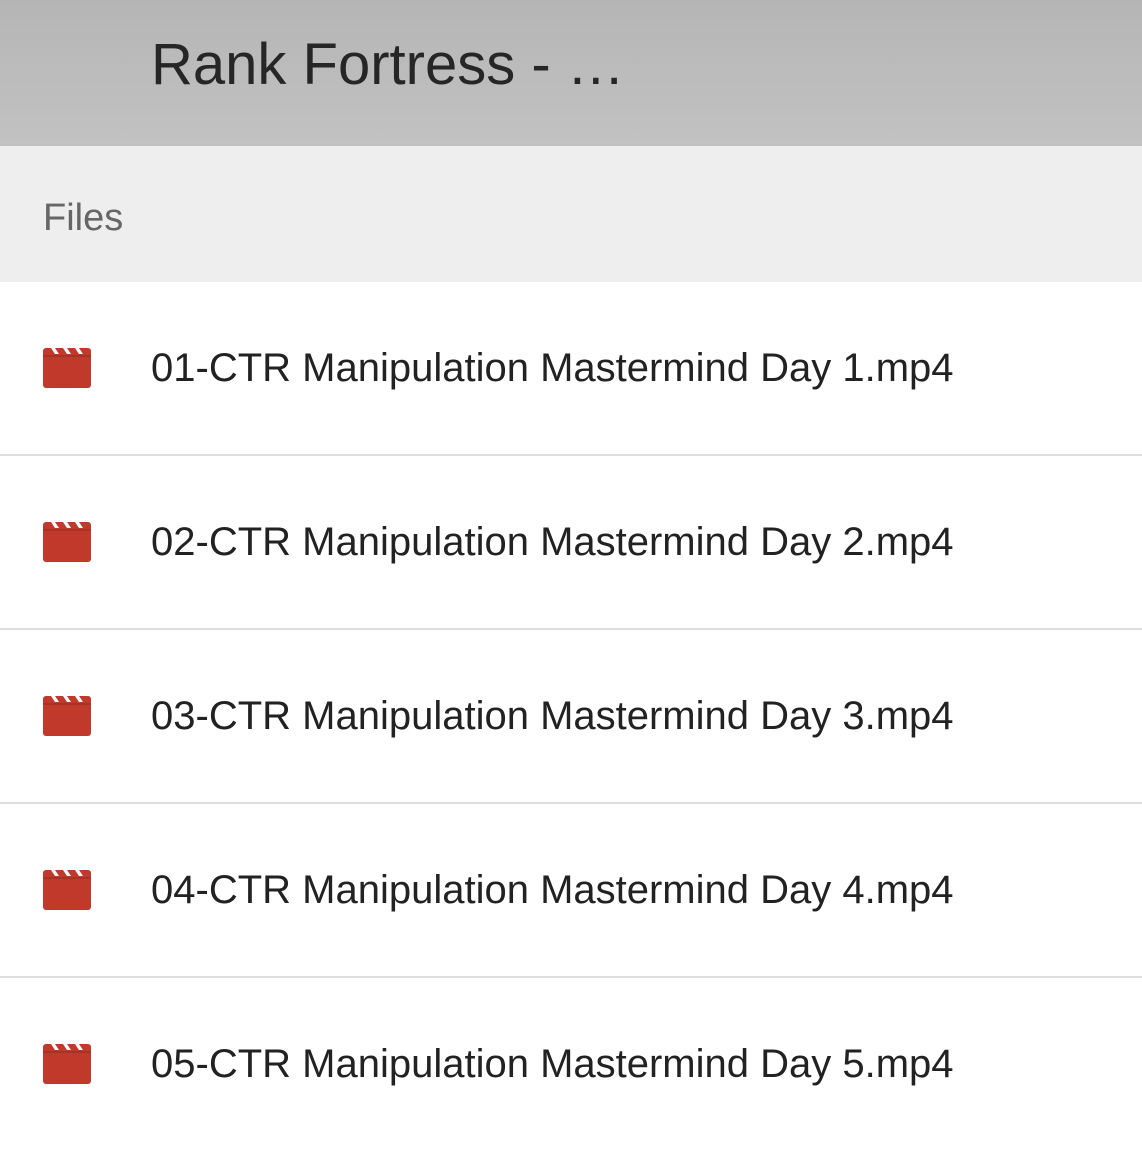 Image resolution: width=1142 pixels, height=1150 pixels. I want to click on files-label: Files, so click(83, 218).